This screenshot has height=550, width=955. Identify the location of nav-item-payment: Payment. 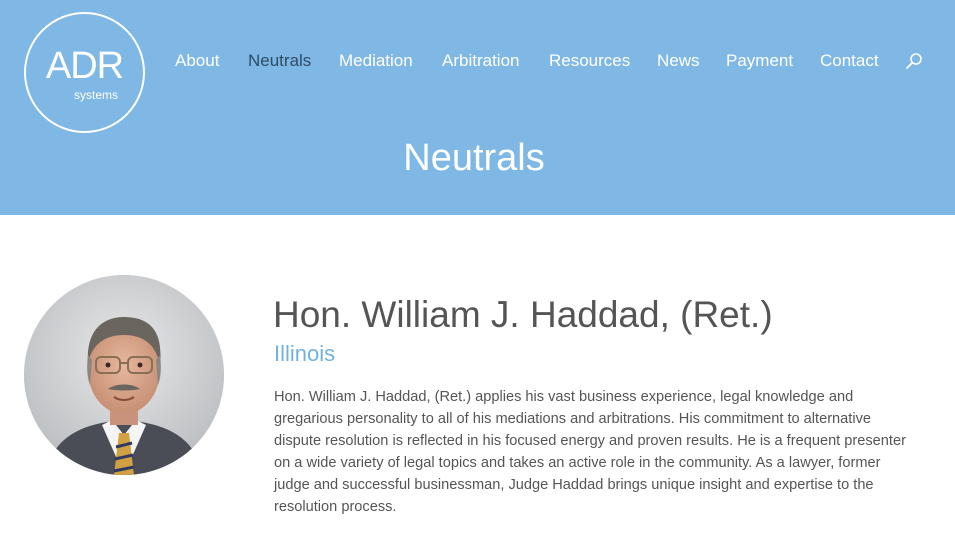
(759, 61).